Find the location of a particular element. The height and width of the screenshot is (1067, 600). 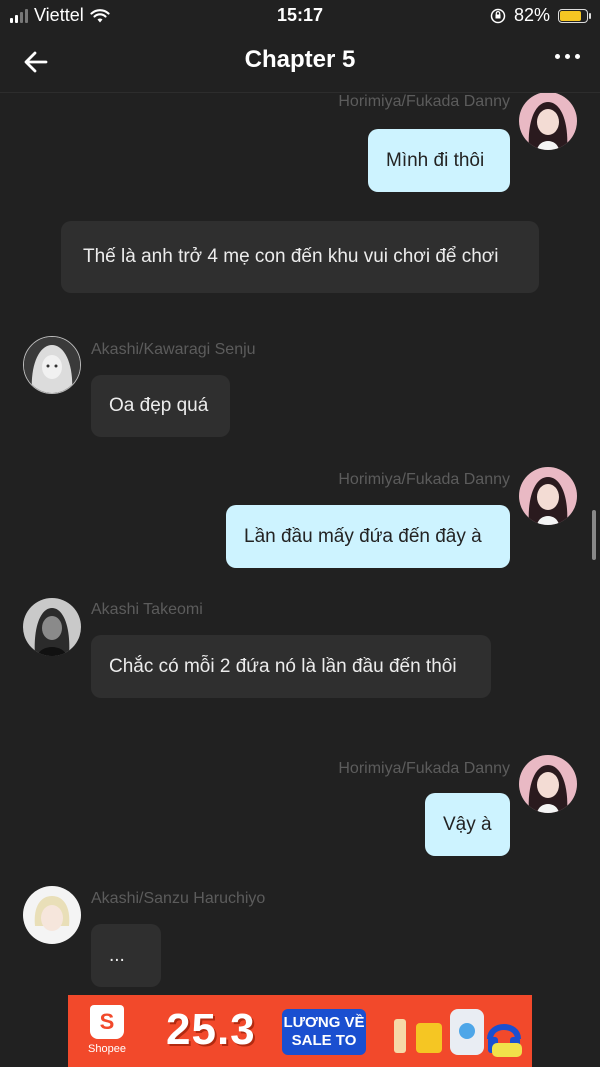

message-bubble: Oa đẹp quá is located at coordinates (160, 406).